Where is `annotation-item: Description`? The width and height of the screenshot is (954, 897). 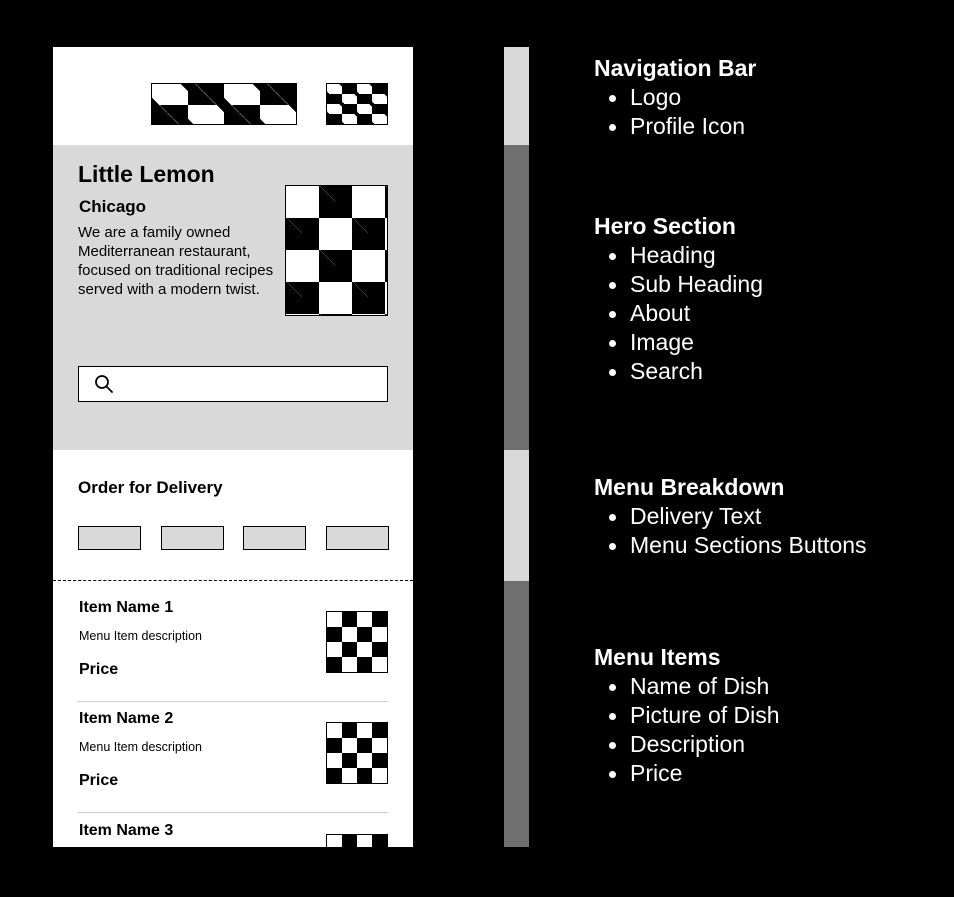 annotation-item: Description is located at coordinates (687, 744).